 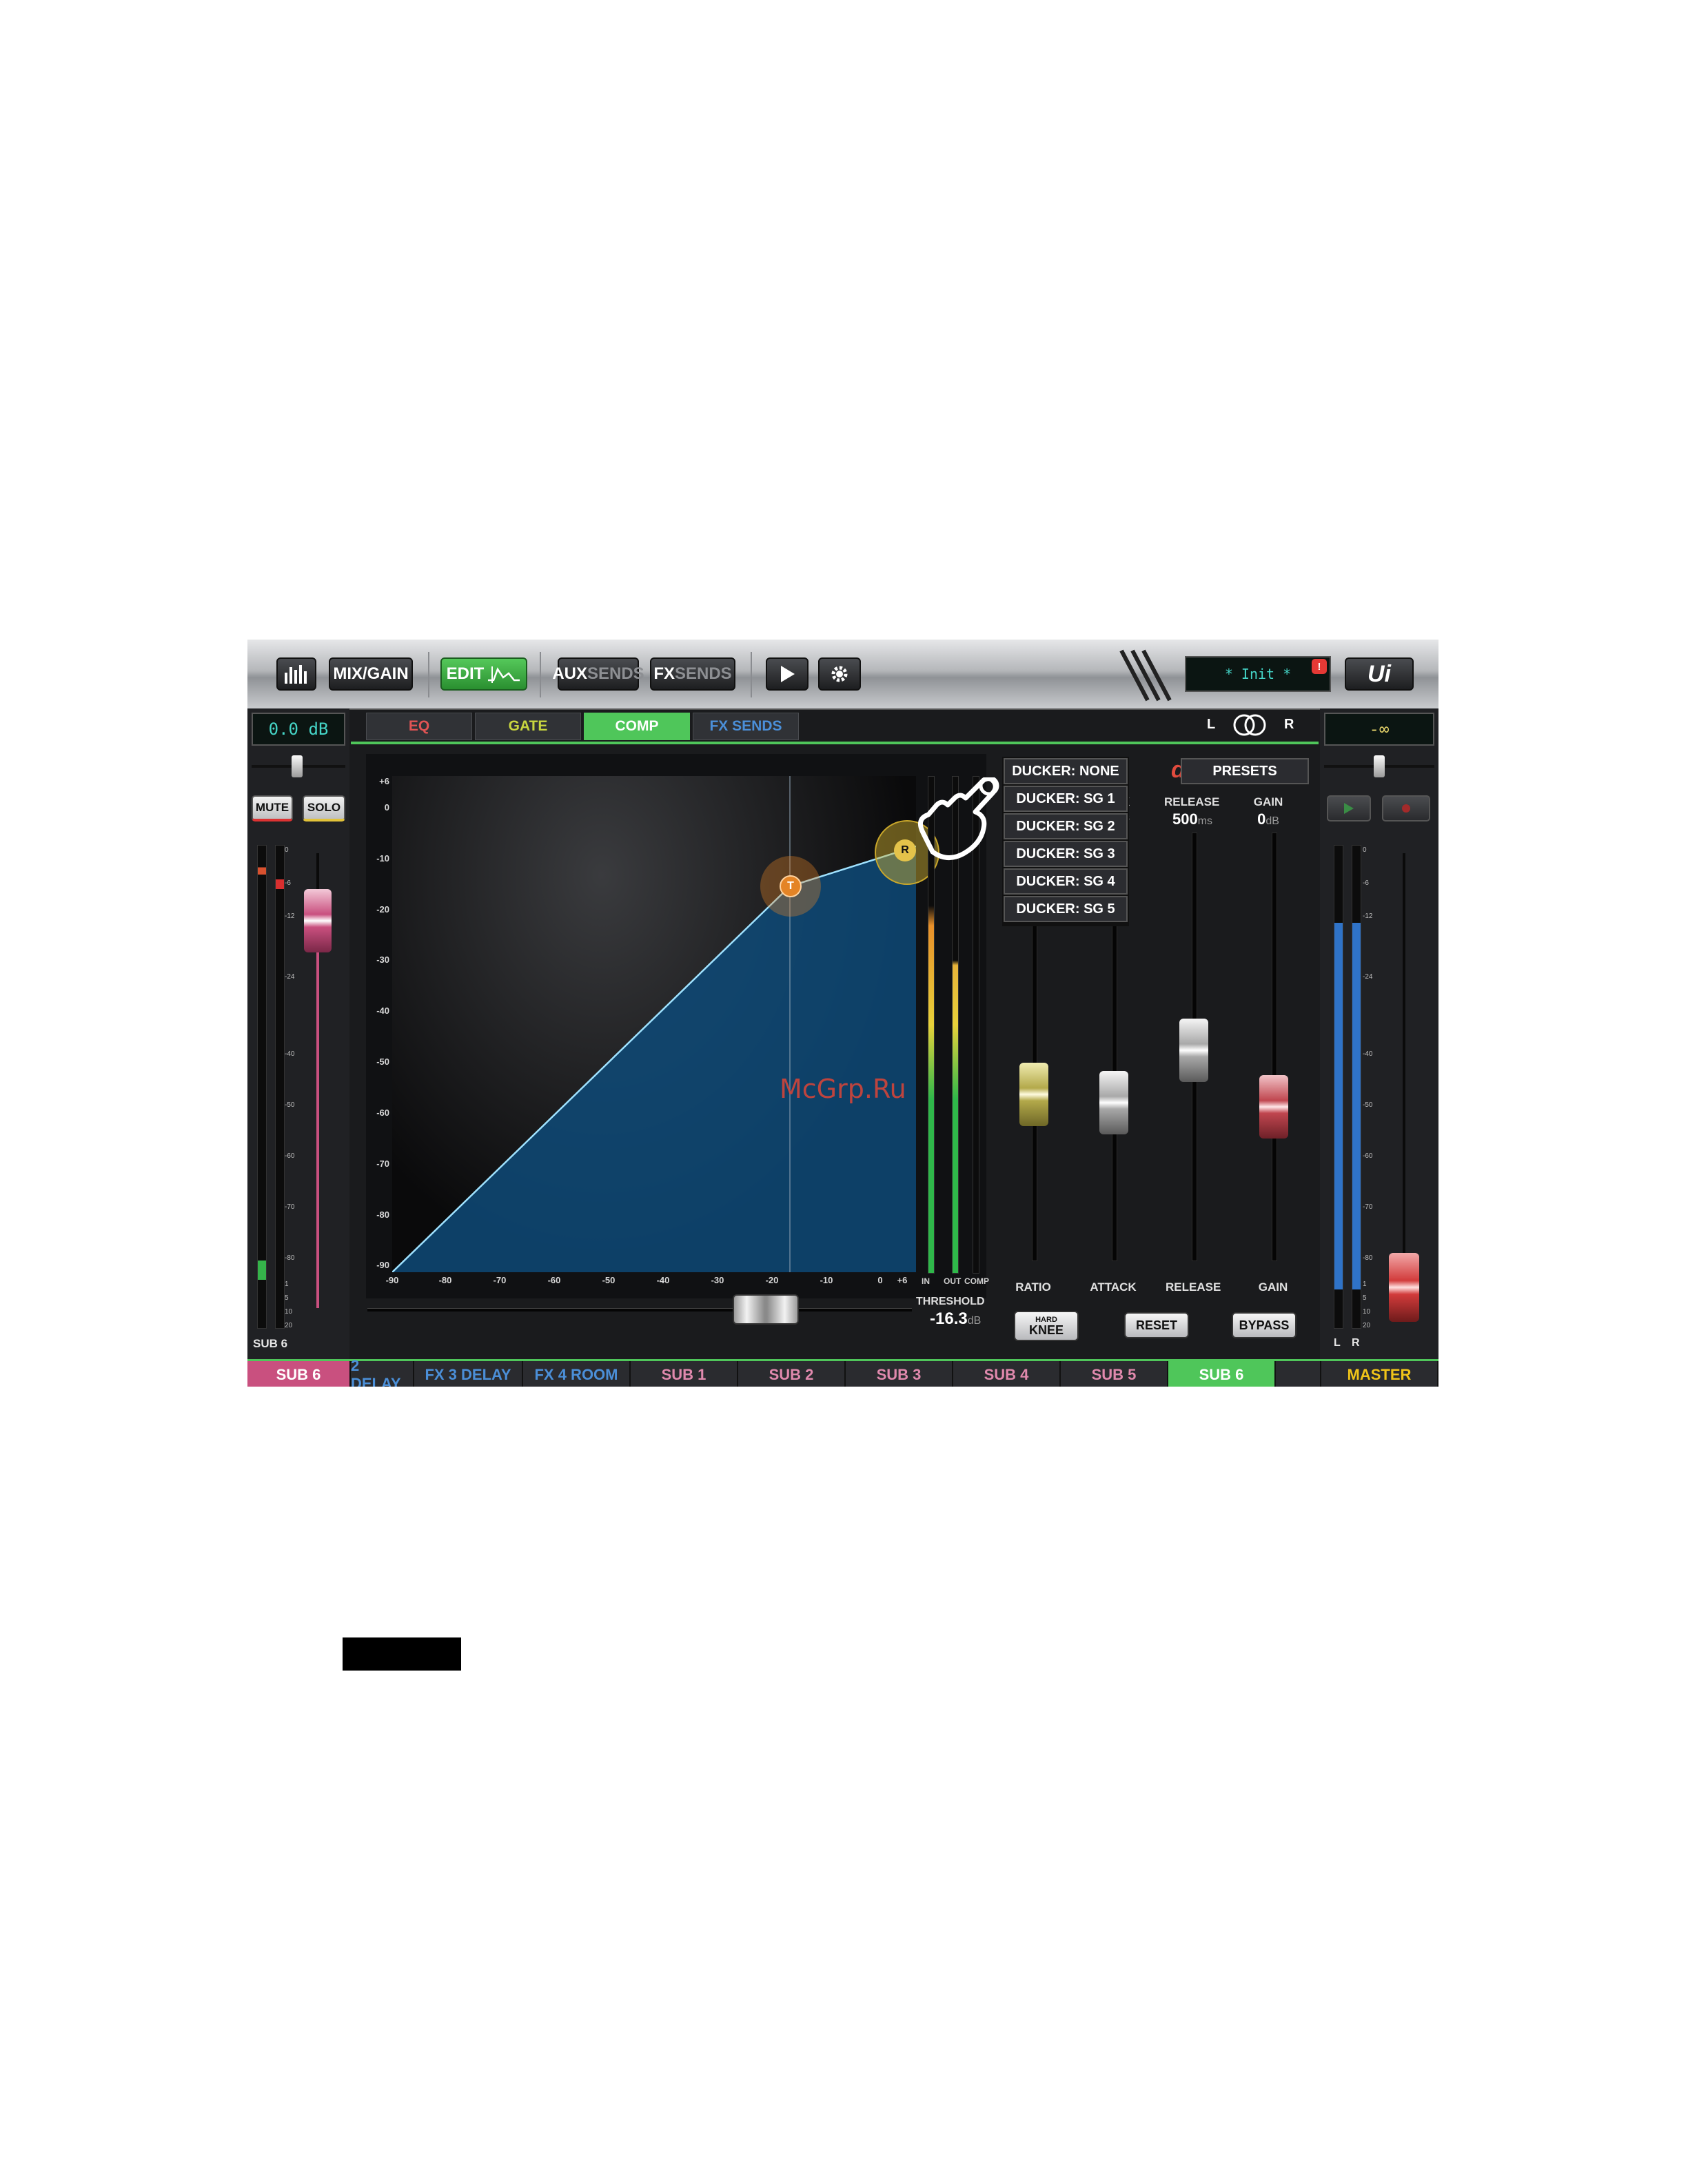 I want to click on x-axis-label: -80, so click(x=445, y=1280).